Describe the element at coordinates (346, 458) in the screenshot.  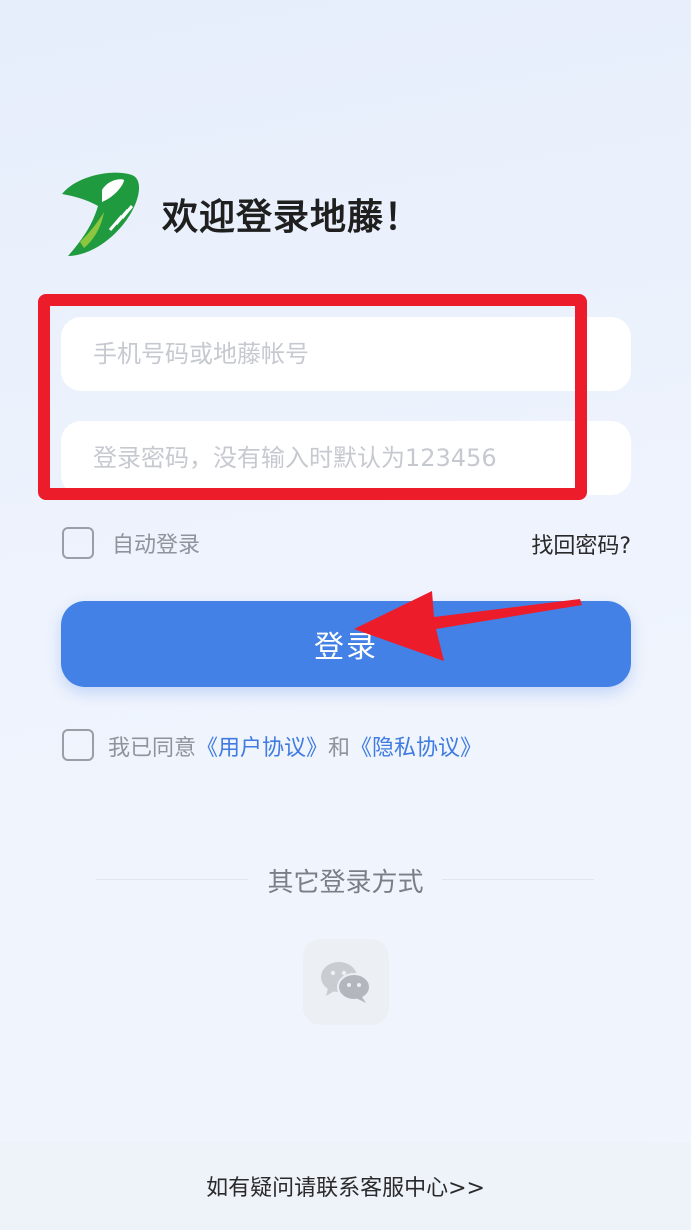
I see `password-input` at that location.